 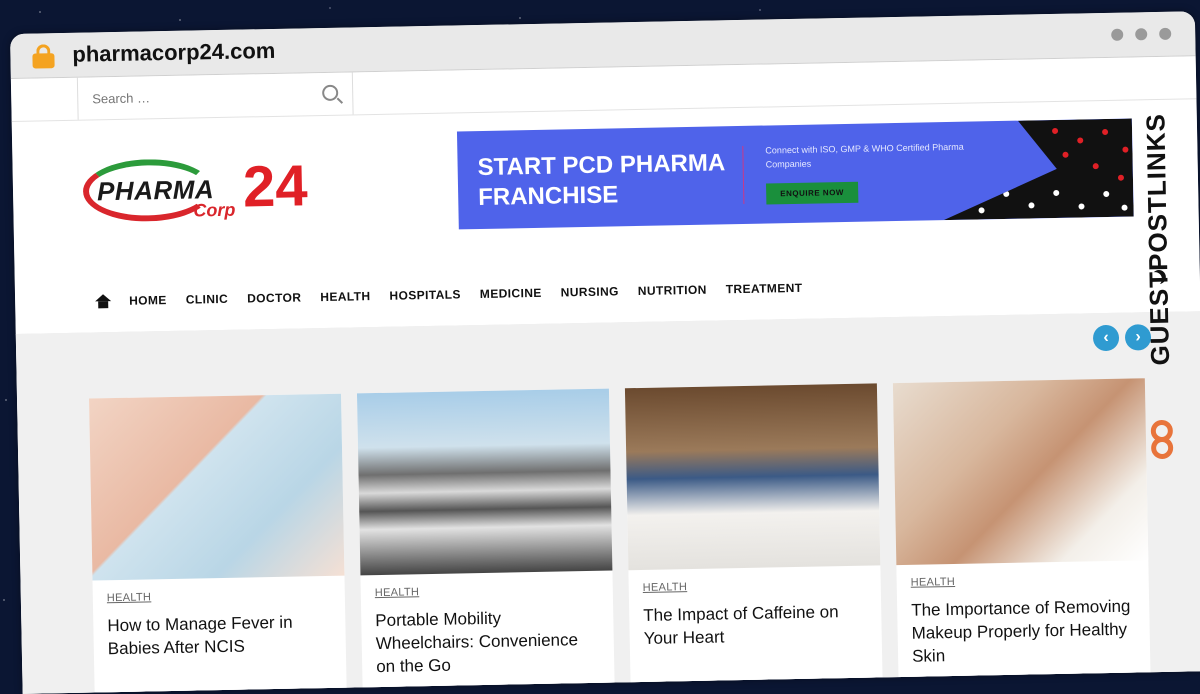 What do you see at coordinates (345, 296) in the screenshot?
I see `nav-item-health: HEALTH` at bounding box center [345, 296].